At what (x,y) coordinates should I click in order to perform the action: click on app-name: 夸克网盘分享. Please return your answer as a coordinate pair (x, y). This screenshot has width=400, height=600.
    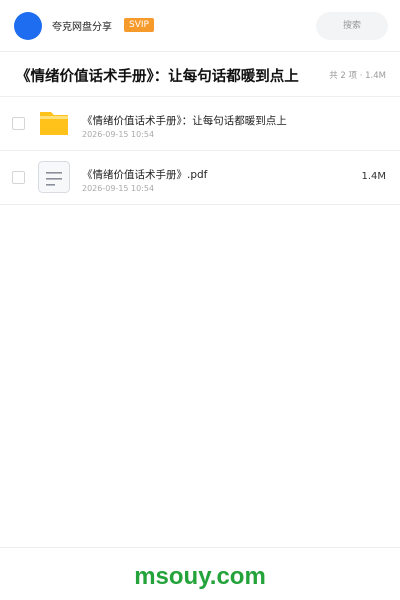
    Looking at the image, I should click on (82, 27).